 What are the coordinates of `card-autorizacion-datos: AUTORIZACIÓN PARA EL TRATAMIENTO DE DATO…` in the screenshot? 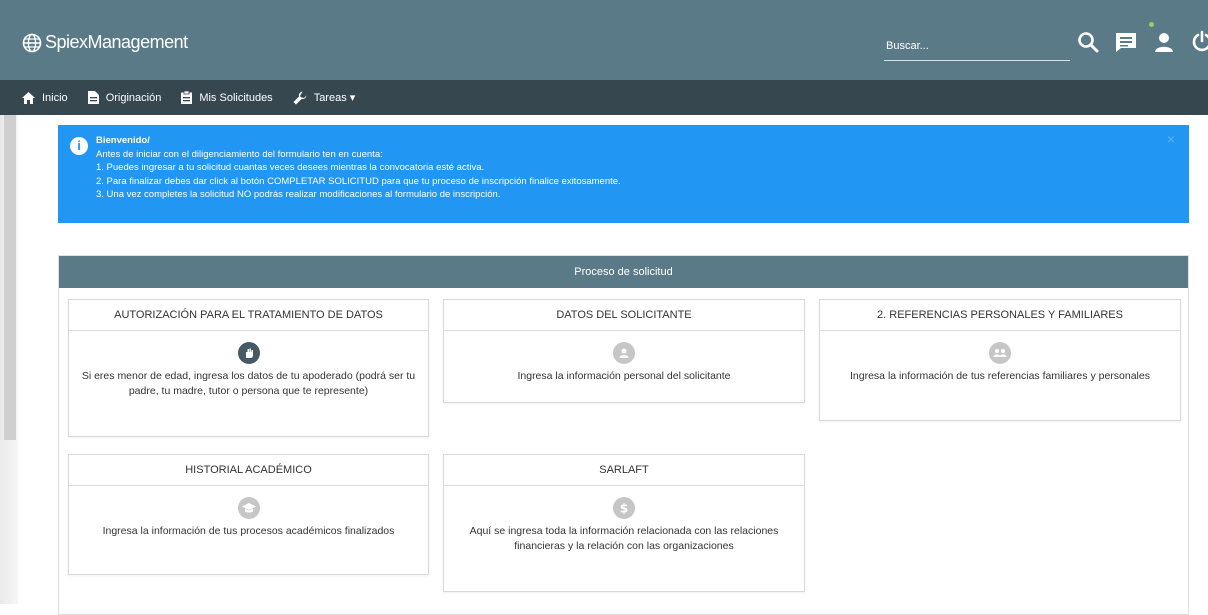 It's located at (248, 368).